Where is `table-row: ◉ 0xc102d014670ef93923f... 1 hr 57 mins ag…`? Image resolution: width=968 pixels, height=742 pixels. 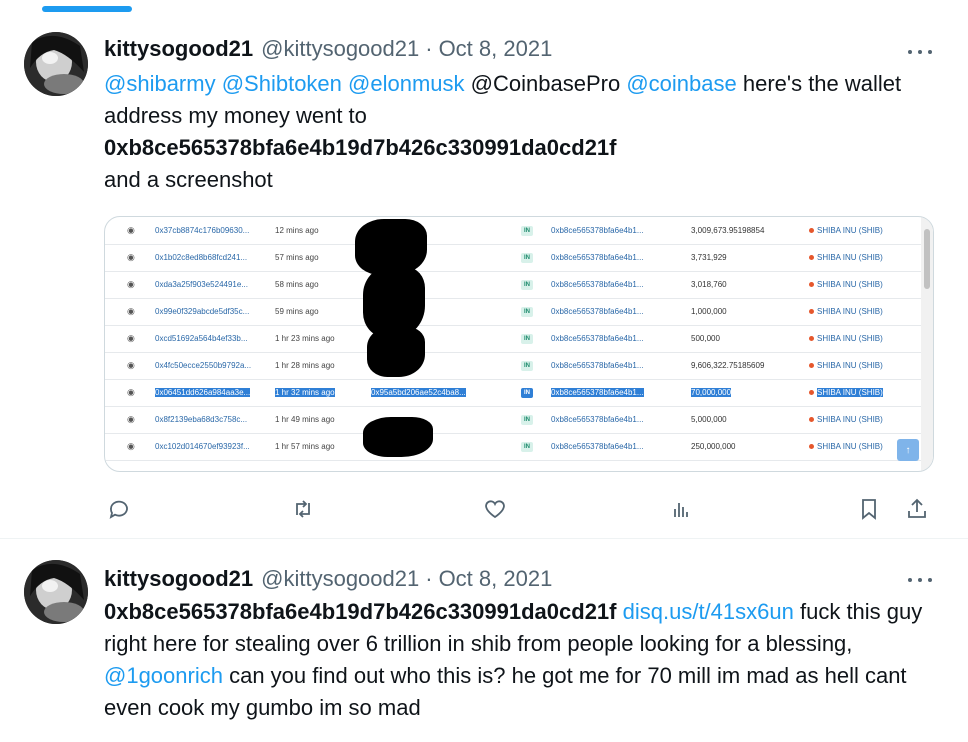
table-row: ◉ 0xc102d014670ef93923f... 1 hr 57 mins ag… is located at coordinates (519, 446).